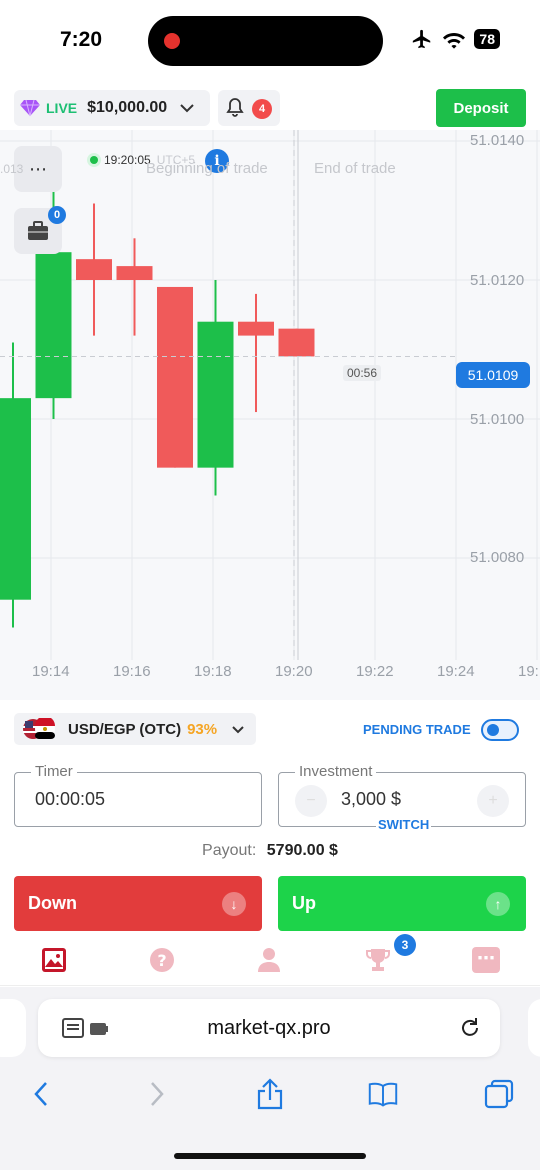 This screenshot has width=540, height=1170. What do you see at coordinates (13, 1028) in the screenshot?
I see `previous-tab` at bounding box center [13, 1028].